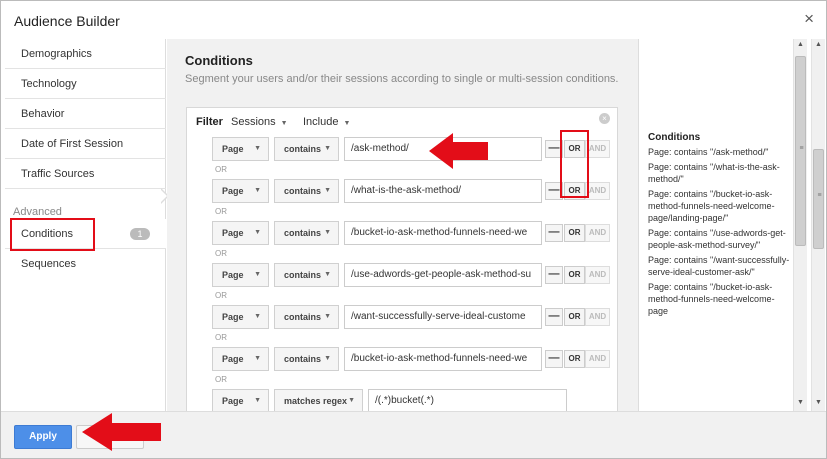 This screenshot has height=459, width=827. Describe the element at coordinates (443, 191) in the screenshot. I see `condition-value-input: /what-is-the-ask-method/` at that location.